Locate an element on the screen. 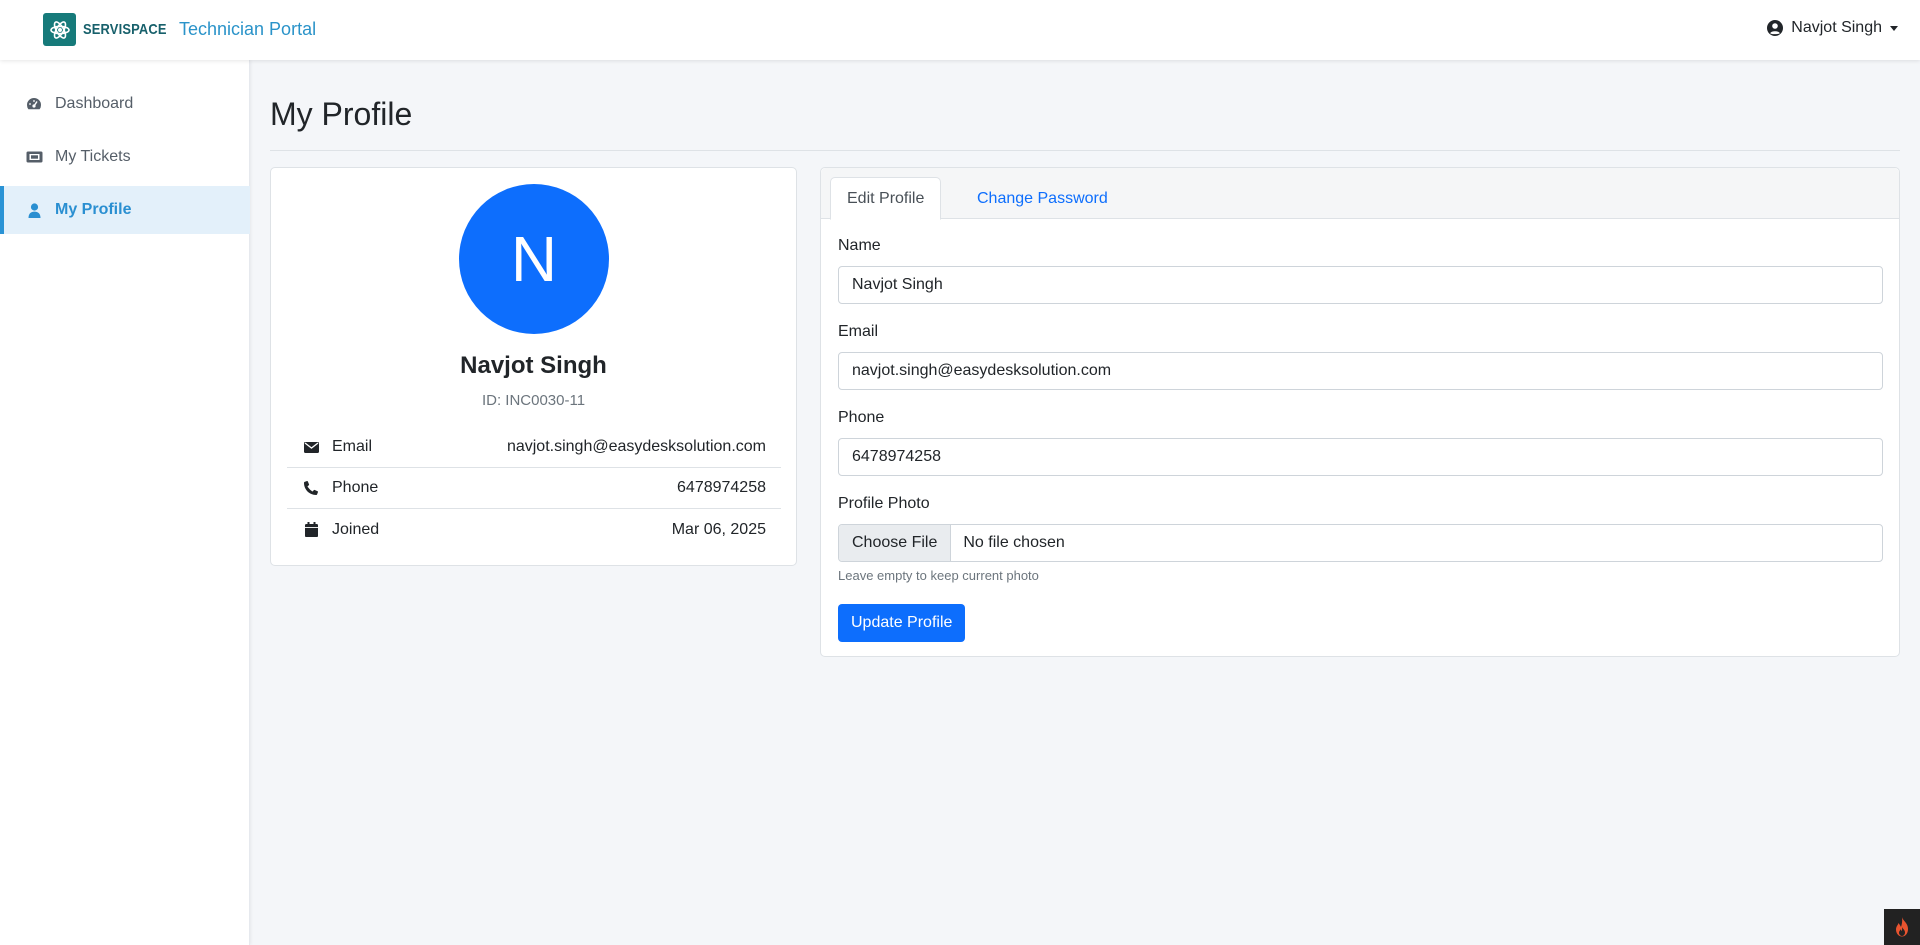 The image size is (1920, 945). ticket-icon is located at coordinates (34, 157).